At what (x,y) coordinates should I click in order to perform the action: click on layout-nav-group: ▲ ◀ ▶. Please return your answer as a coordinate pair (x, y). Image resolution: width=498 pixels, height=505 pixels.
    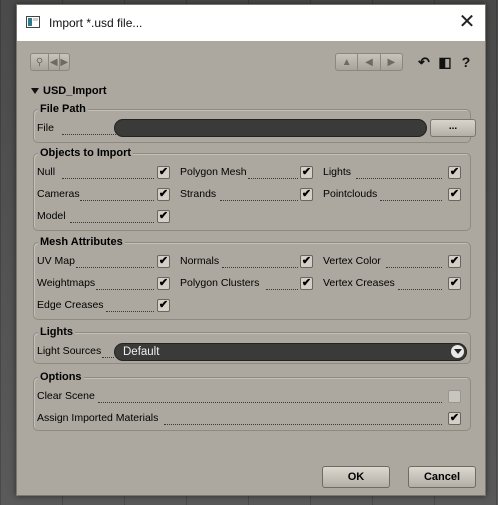
    Looking at the image, I should click on (369, 62).